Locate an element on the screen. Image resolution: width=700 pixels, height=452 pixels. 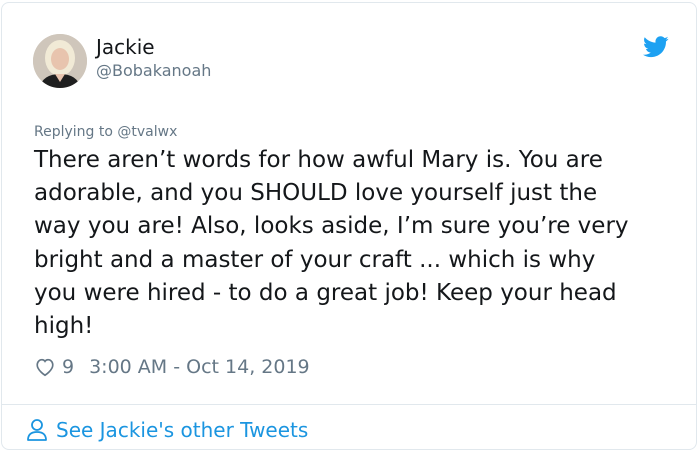
tweet-meta: 9 3:00 AM - Oct 14, 2019 is located at coordinates (172, 367).